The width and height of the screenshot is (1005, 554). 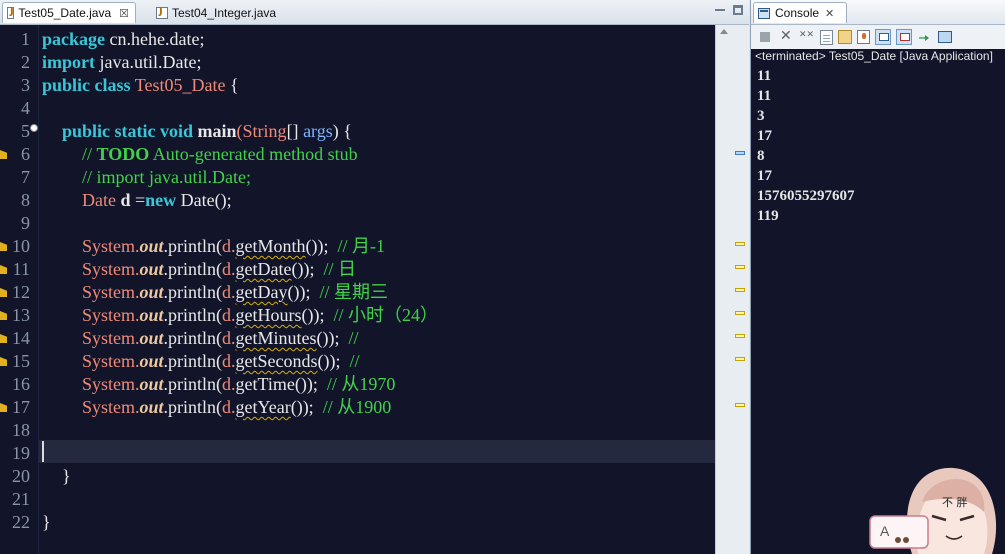 What do you see at coordinates (885, 531) in the screenshot?
I see `mascot-badge: A` at bounding box center [885, 531].